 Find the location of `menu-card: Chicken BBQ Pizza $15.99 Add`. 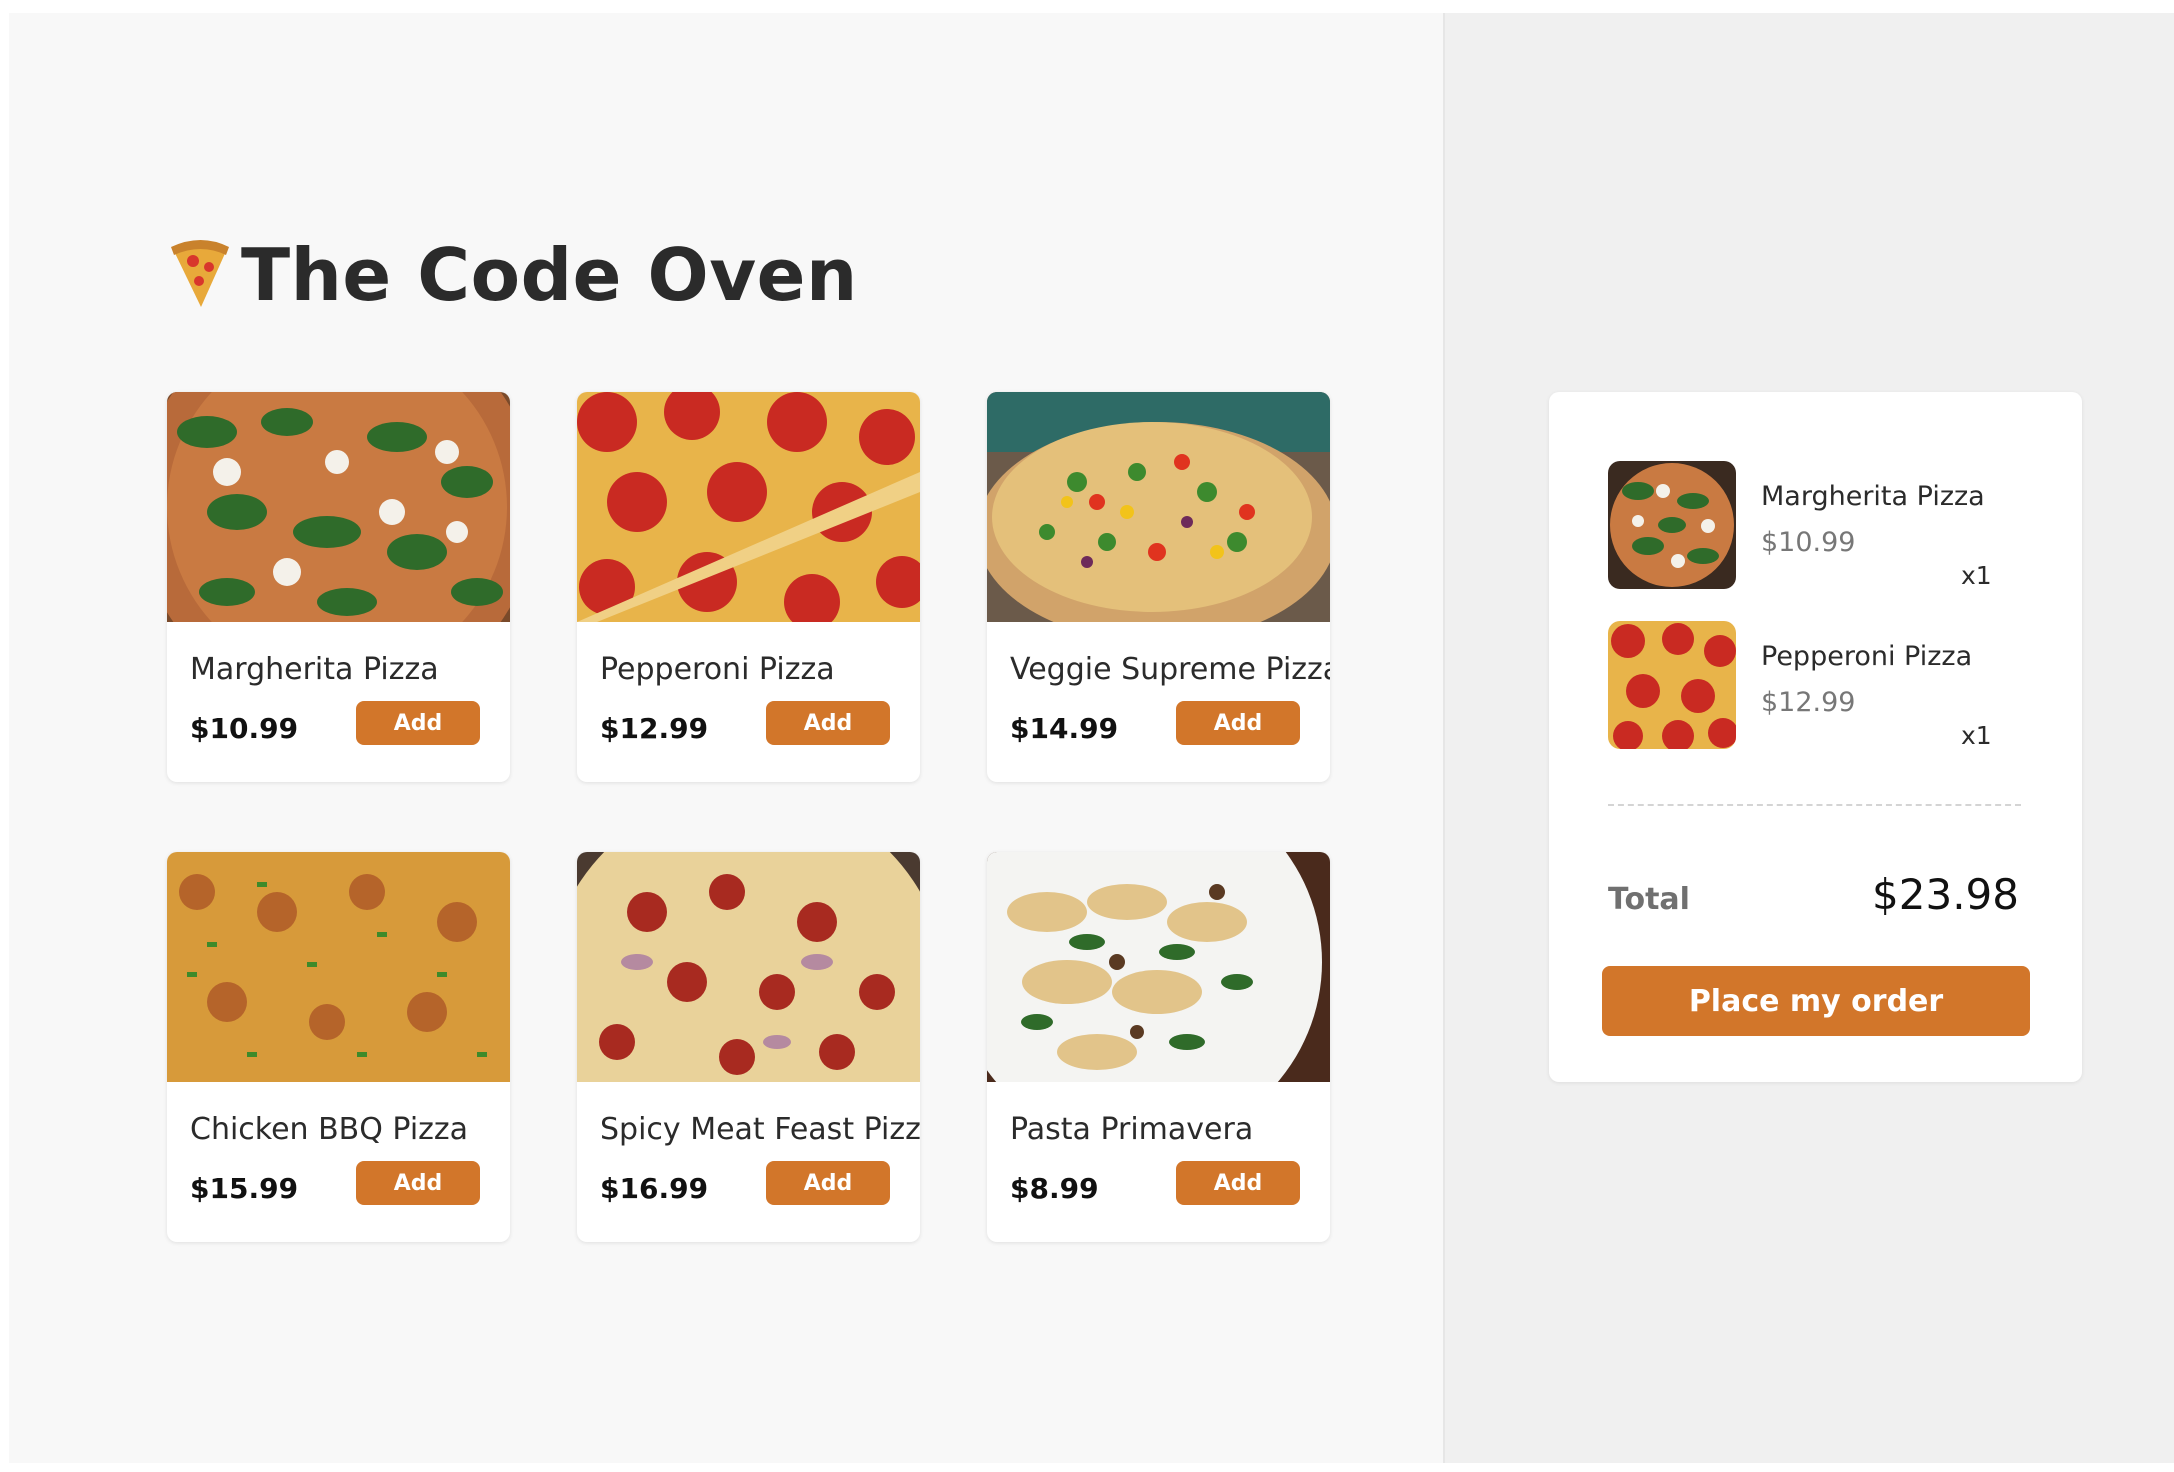

menu-card: Chicken BBQ Pizza $15.99 Add is located at coordinates (338, 1047).